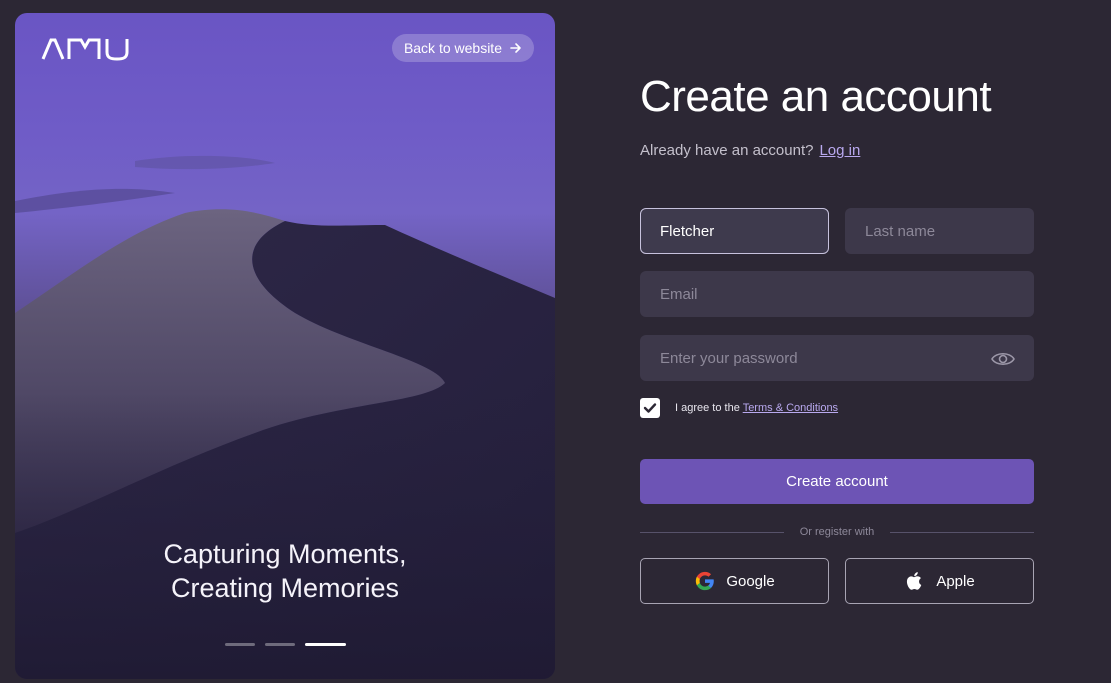 The height and width of the screenshot is (683, 1111). I want to click on terms-checkbox, so click(650, 408).